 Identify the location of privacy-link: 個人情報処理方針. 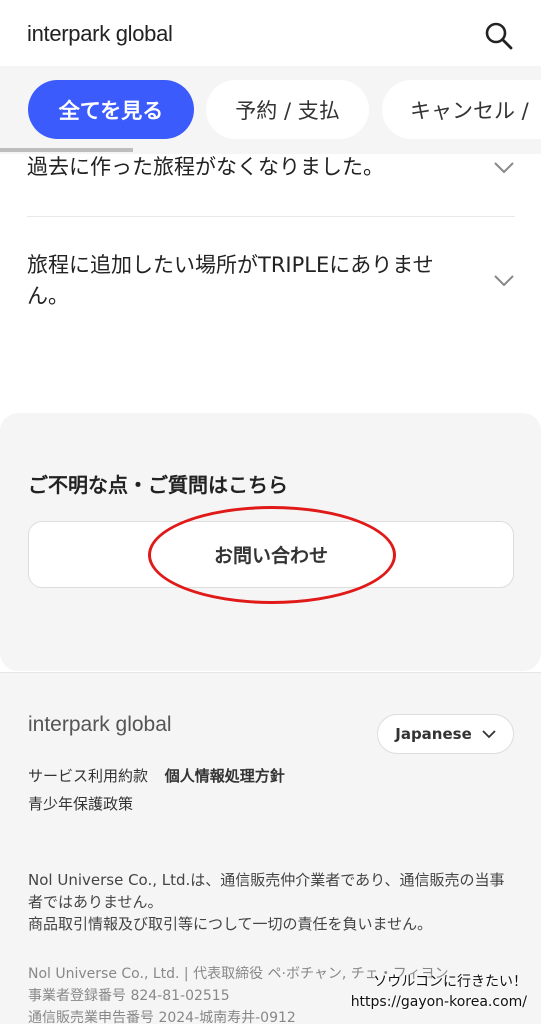
(225, 776).